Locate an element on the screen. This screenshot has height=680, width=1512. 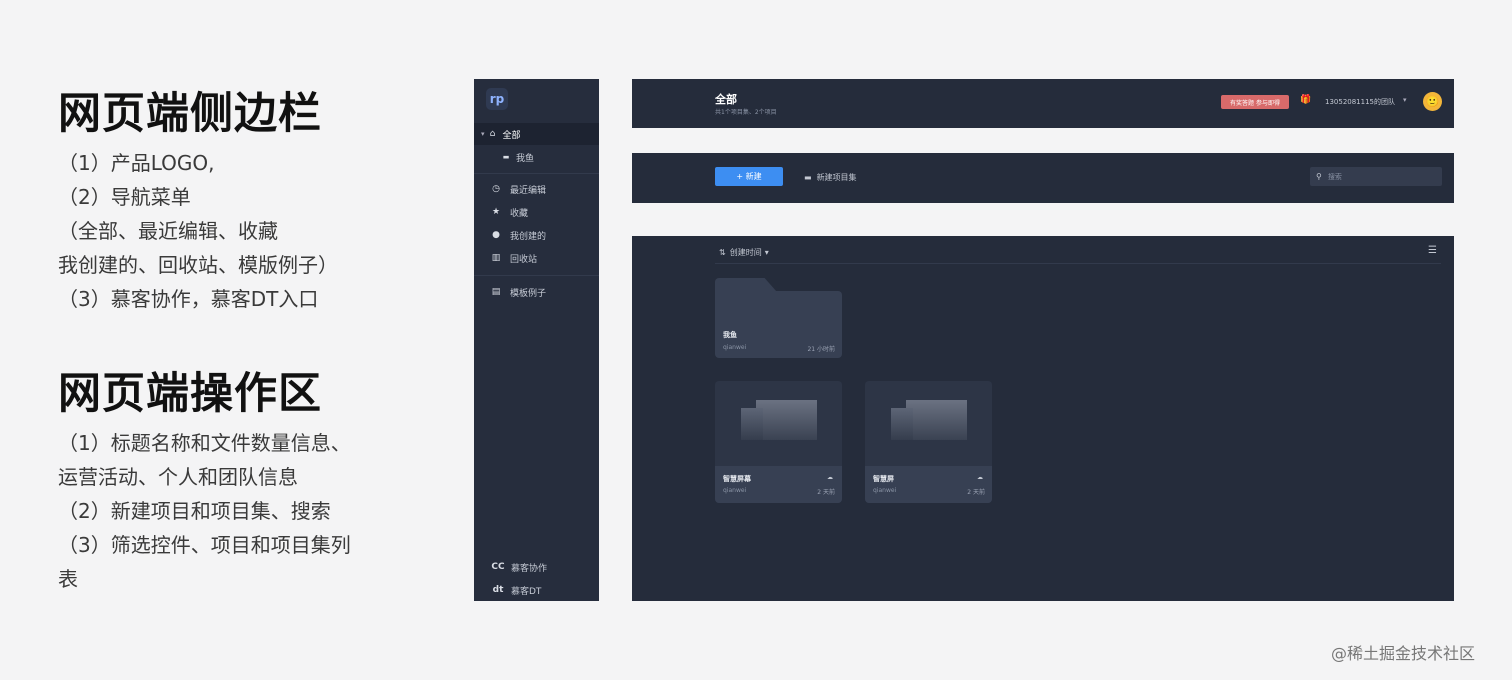
sidebar-item-mooc-dt: dt 慕客DT is located at coordinates (536, 590).